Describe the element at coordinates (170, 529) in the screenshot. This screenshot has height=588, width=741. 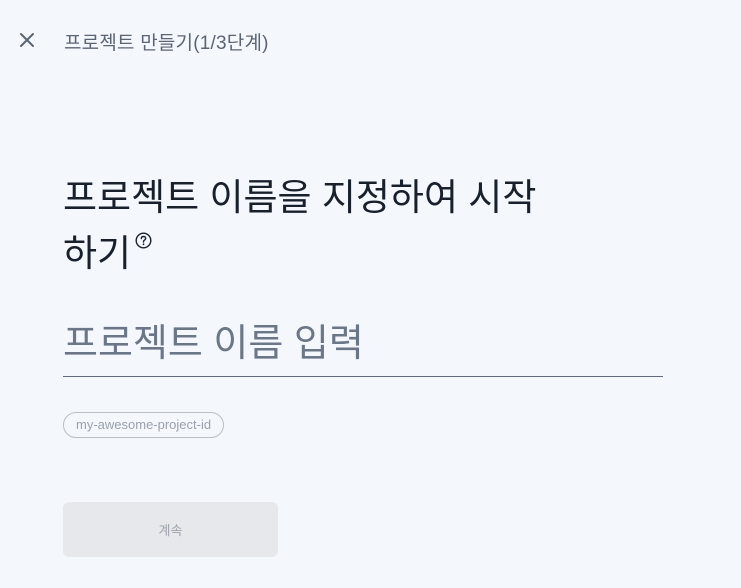
I see `continue-button: 계속` at that location.